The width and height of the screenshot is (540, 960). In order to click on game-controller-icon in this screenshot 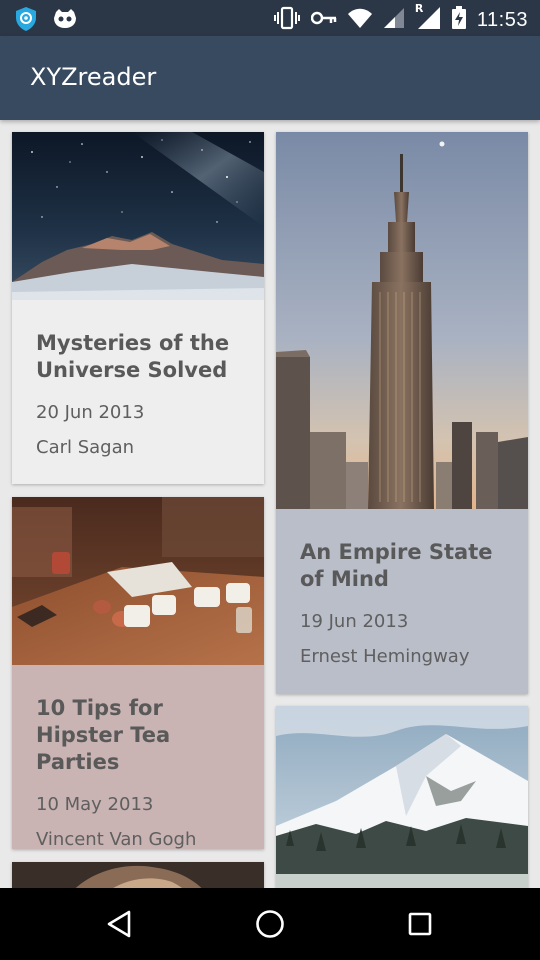, I will do `click(65, 21)`.